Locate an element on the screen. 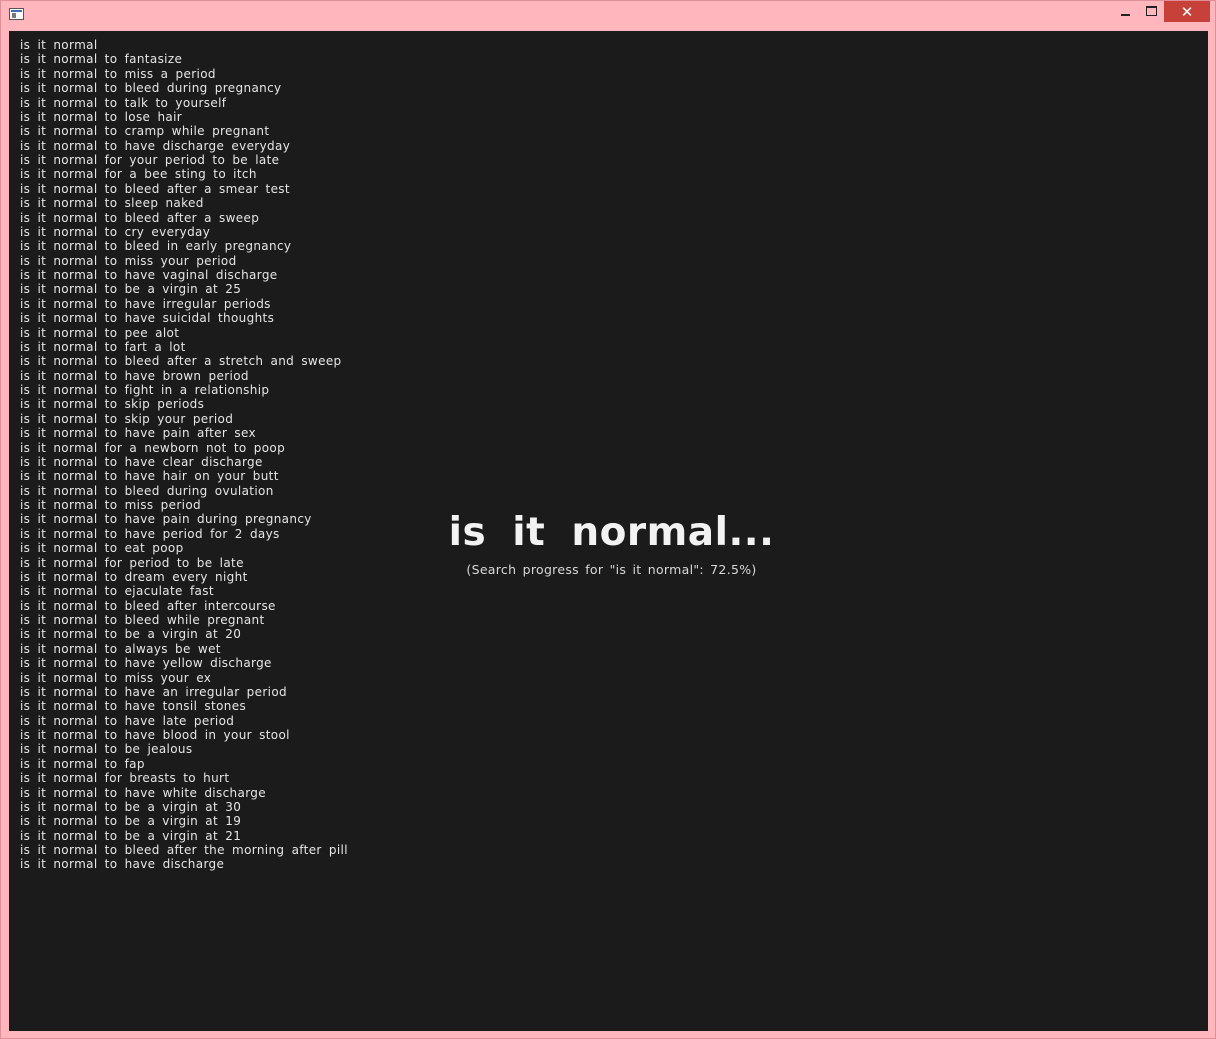 Image resolution: width=1216 pixels, height=1039 pixels. list-item: is it normal to sleep naked is located at coordinates (112, 203).